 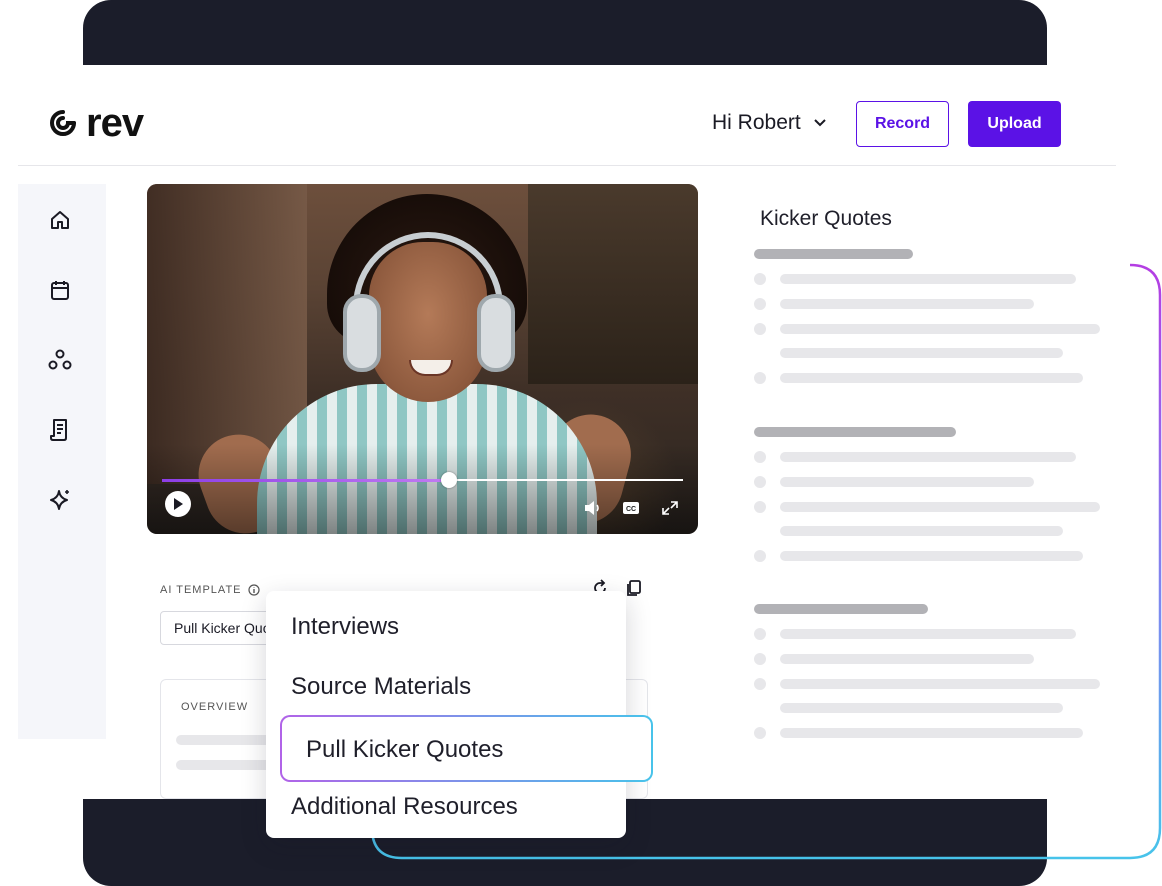 What do you see at coordinates (670, 508) in the screenshot?
I see `fullscreen-icon` at bounding box center [670, 508].